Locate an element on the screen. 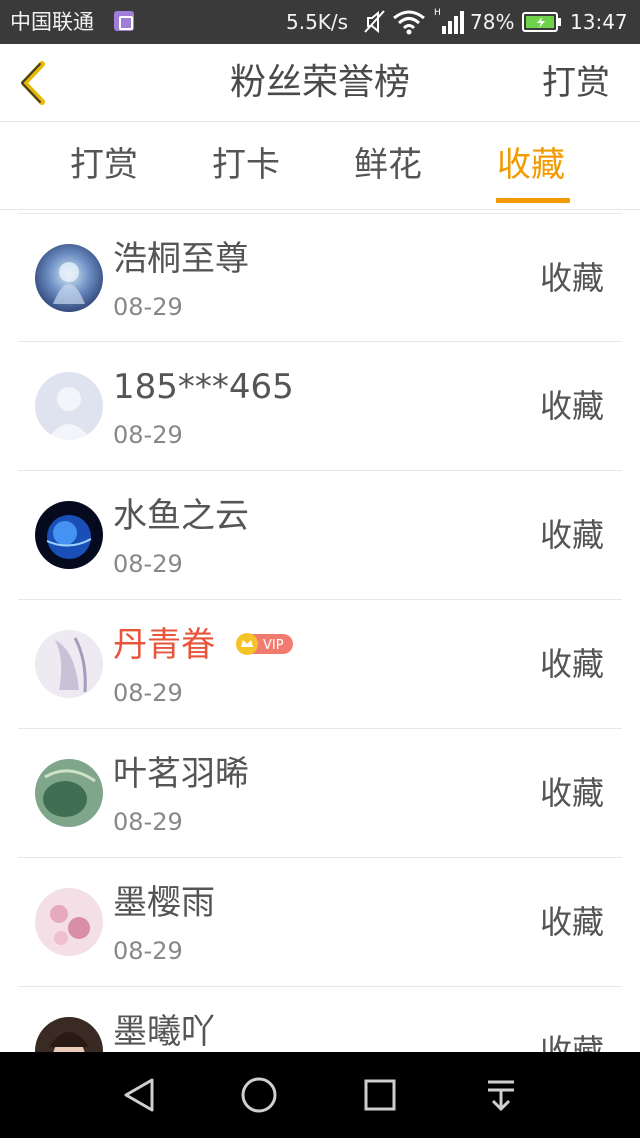  nav-home-icon is located at coordinates (259, 1095).